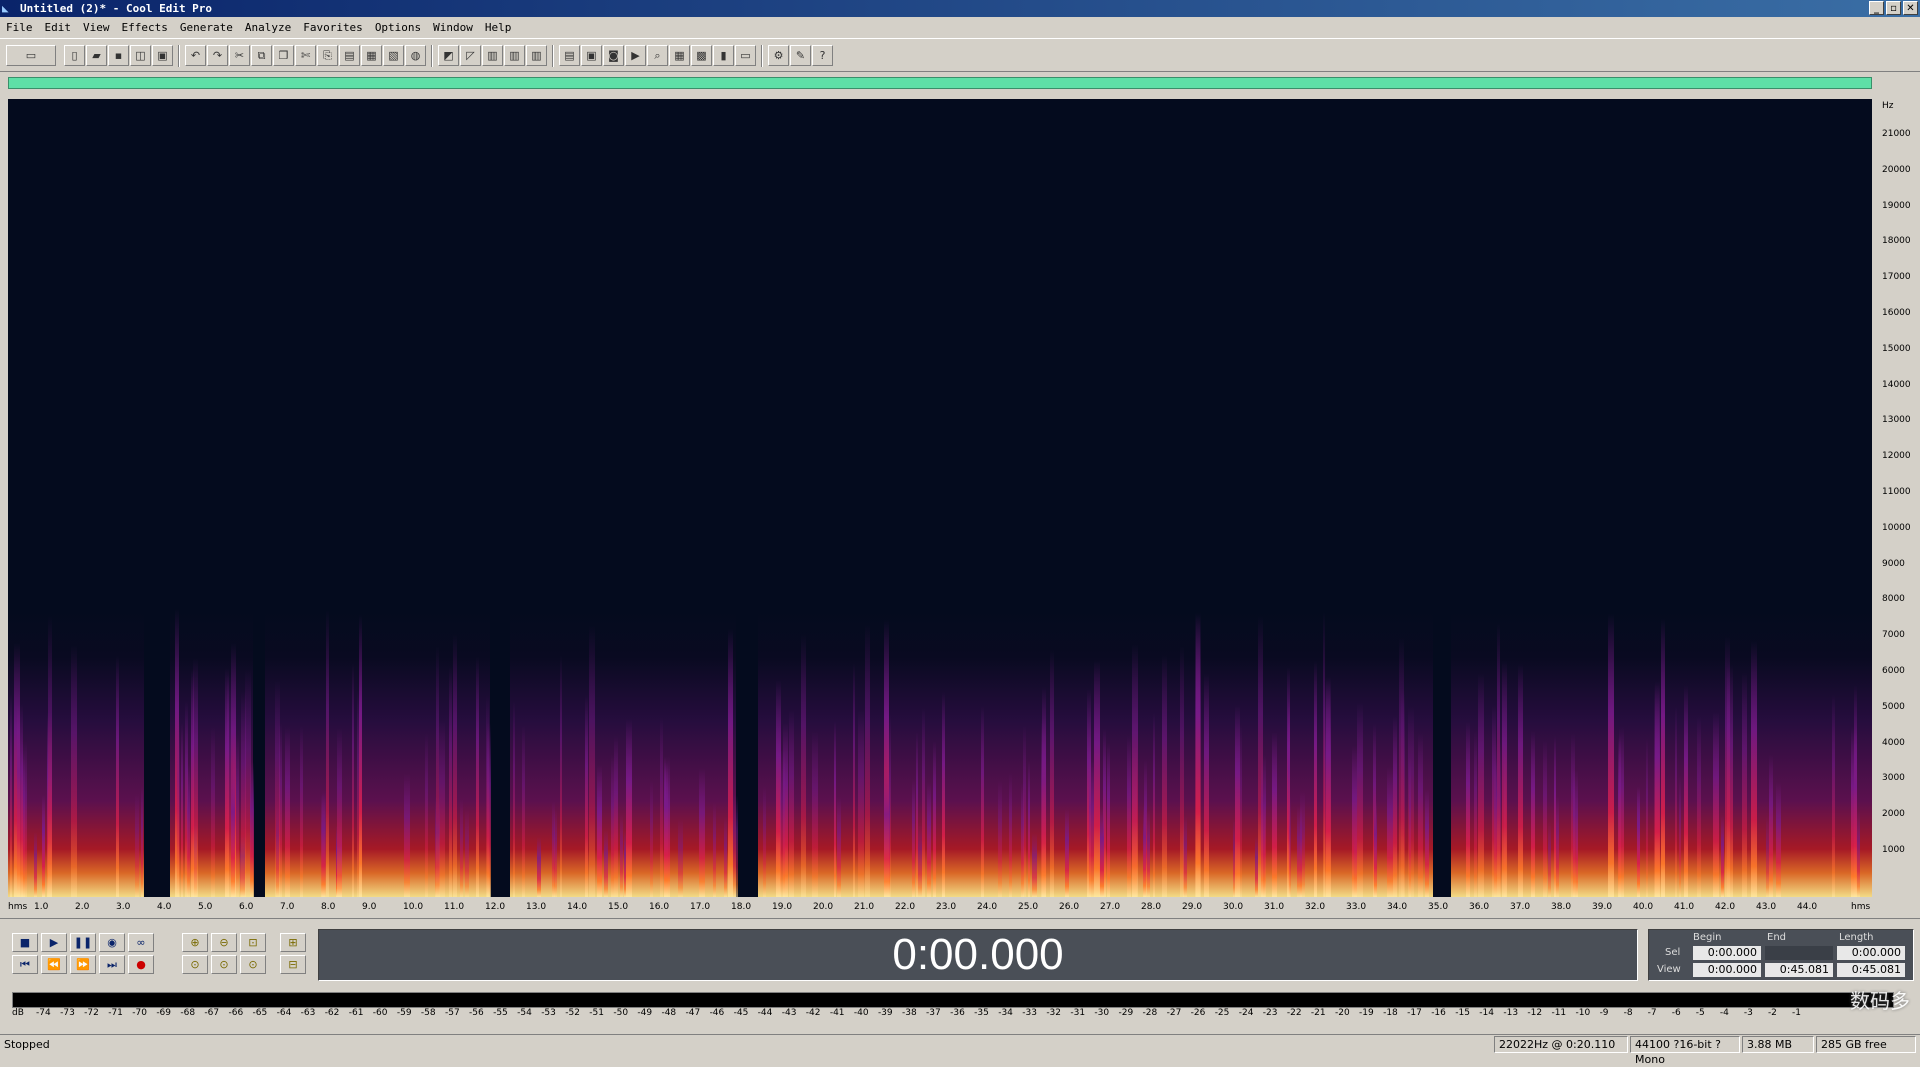 The height and width of the screenshot is (1067, 1920). What do you see at coordinates (349, 55) in the screenshot?
I see `paste-new-icon: ▤` at bounding box center [349, 55].